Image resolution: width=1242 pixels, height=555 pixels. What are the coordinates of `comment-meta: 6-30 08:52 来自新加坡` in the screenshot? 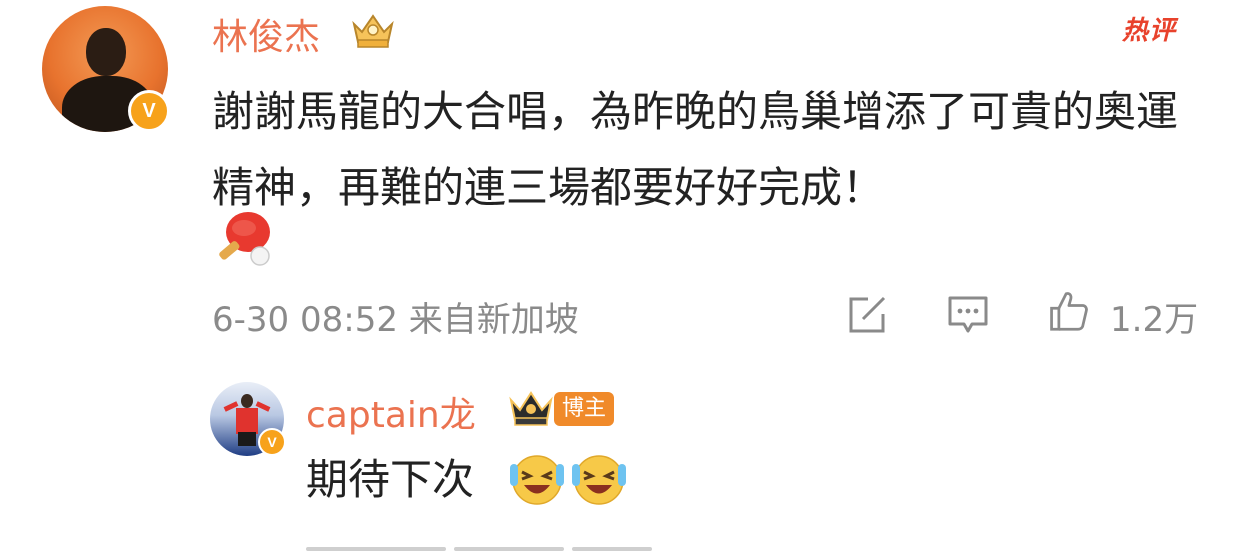 It's located at (395, 316).